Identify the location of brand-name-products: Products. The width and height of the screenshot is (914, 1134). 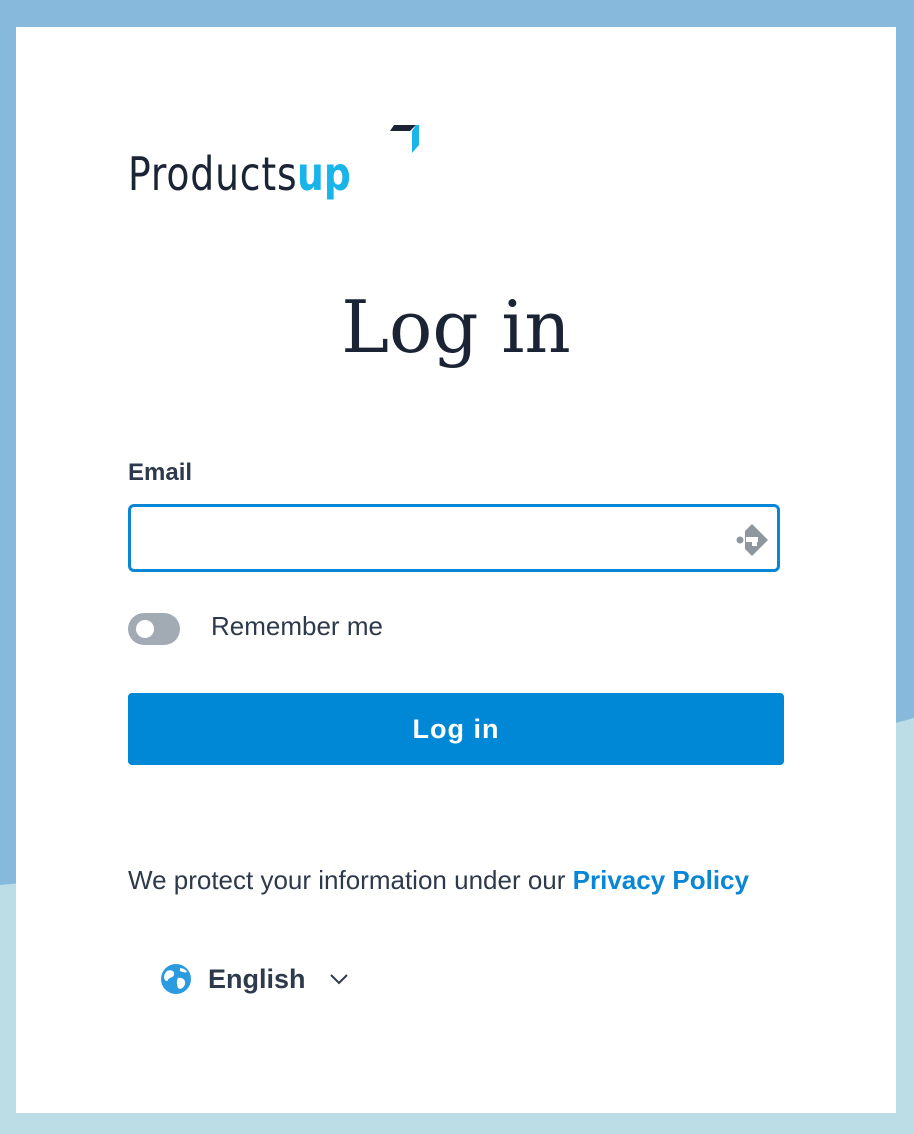
(213, 174).